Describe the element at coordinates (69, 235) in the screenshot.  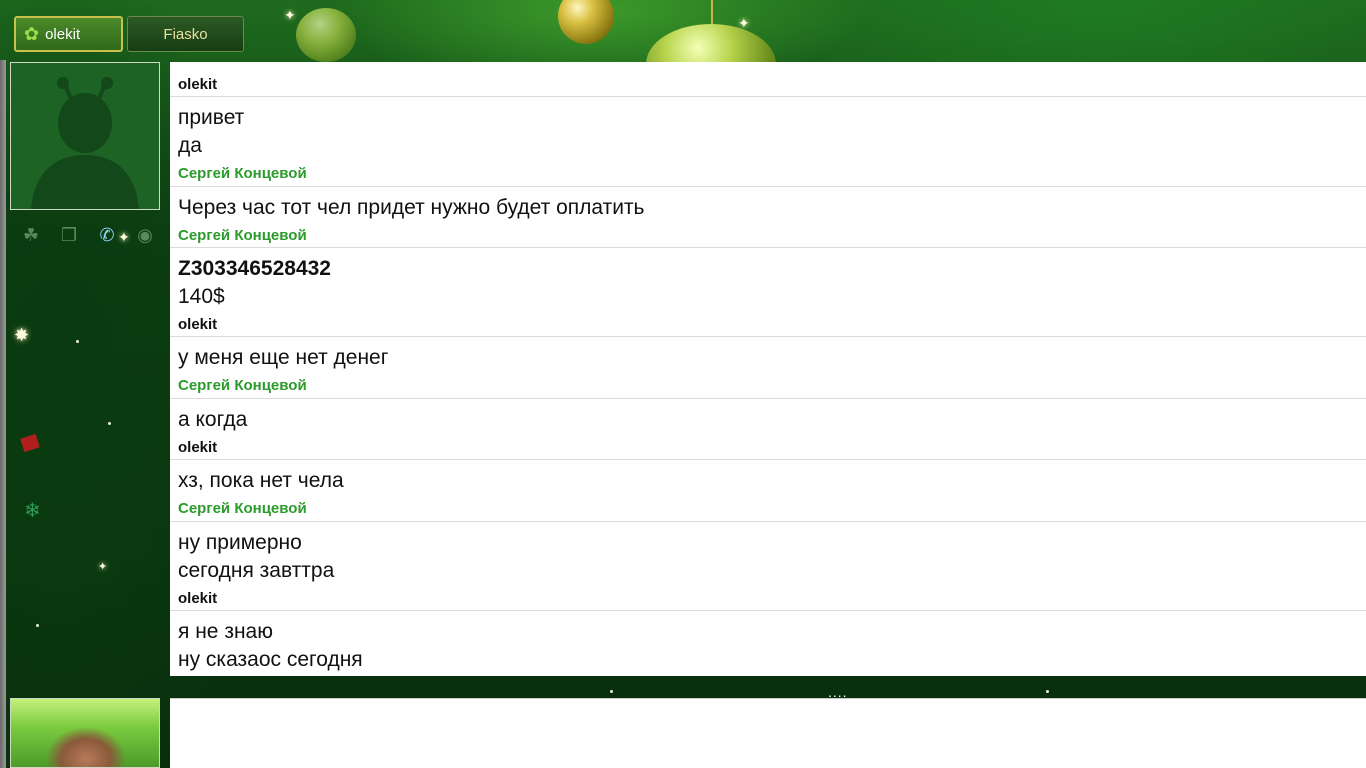
I see `history-icon: ❐` at that location.